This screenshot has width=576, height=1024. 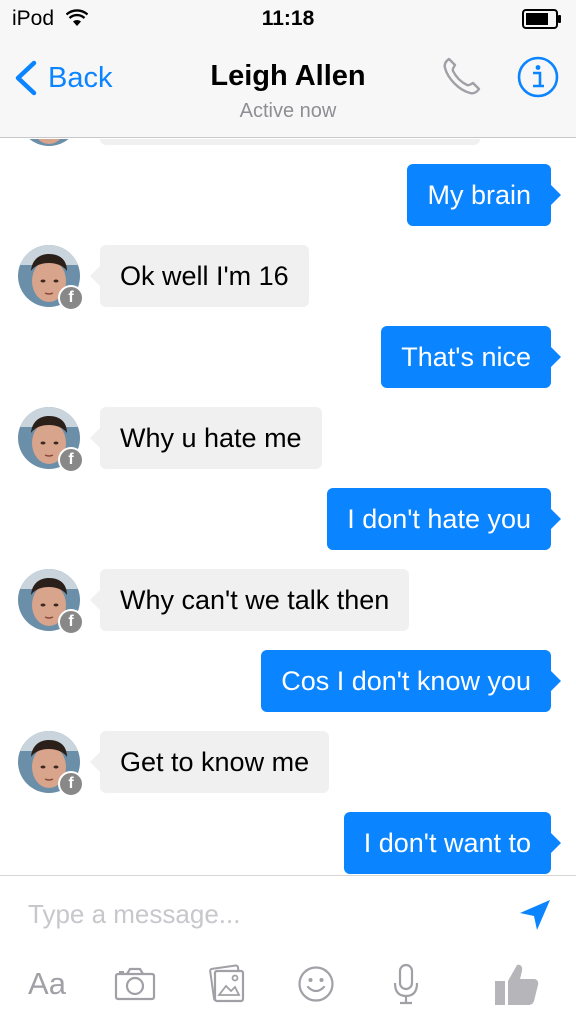 I want to click on message-bubble-incoming: Ok well I'm 16, so click(x=199, y=276).